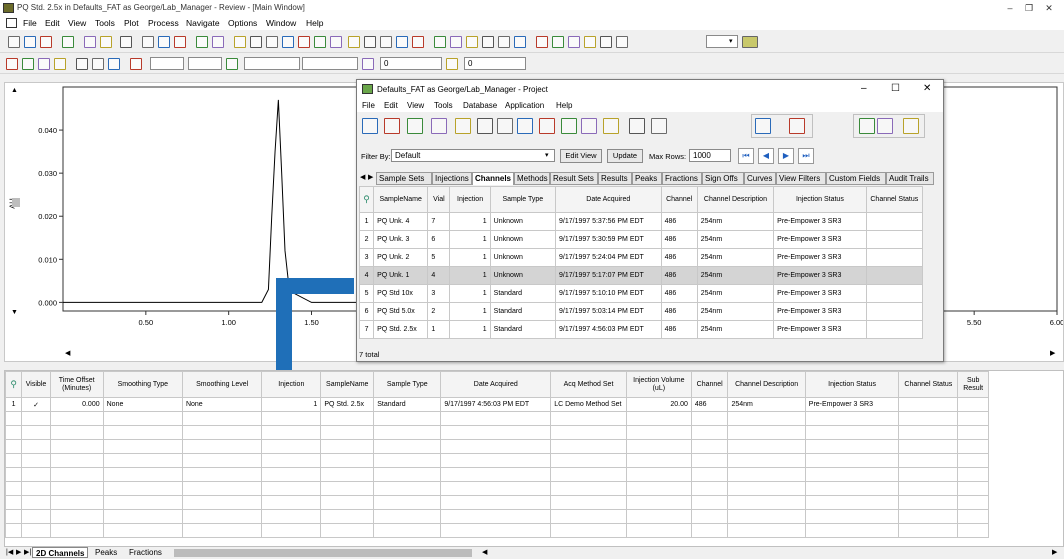  What do you see at coordinates (1049, 8) in the screenshot?
I see `close-button: ✕` at bounding box center [1049, 8].